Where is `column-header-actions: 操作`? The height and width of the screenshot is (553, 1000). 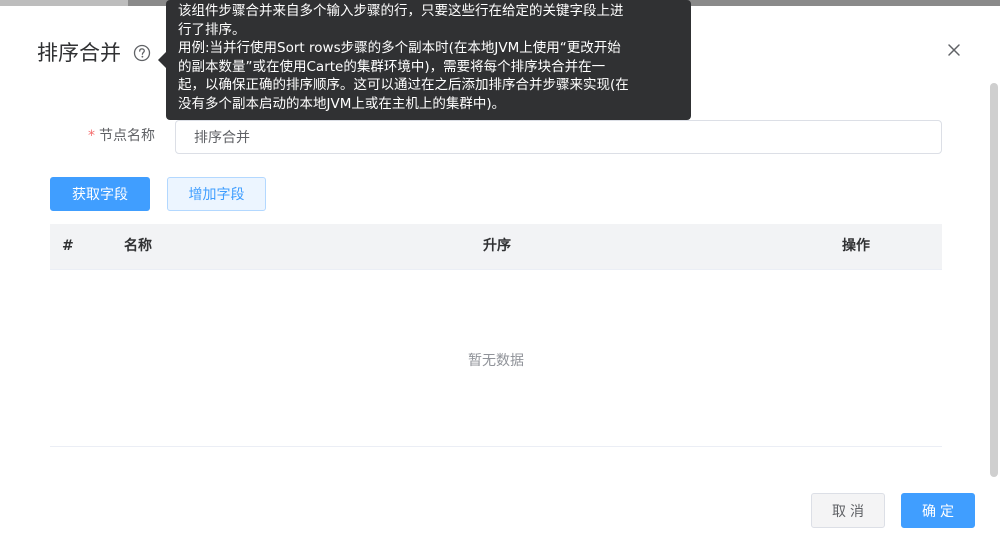
column-header-actions: 操作 is located at coordinates (856, 246).